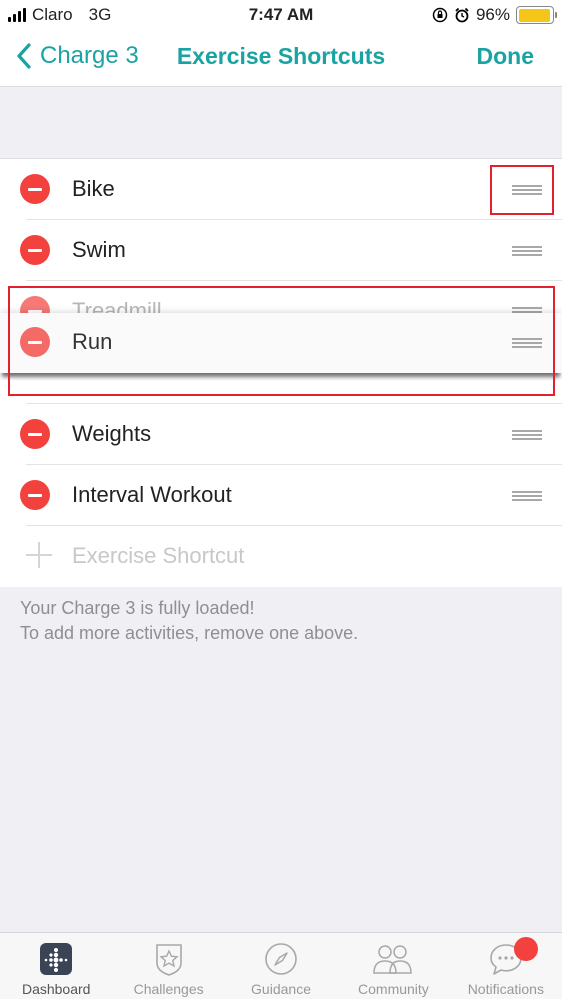  Describe the element at coordinates (56, 989) in the screenshot. I see `tab-label: Dashboard` at that location.